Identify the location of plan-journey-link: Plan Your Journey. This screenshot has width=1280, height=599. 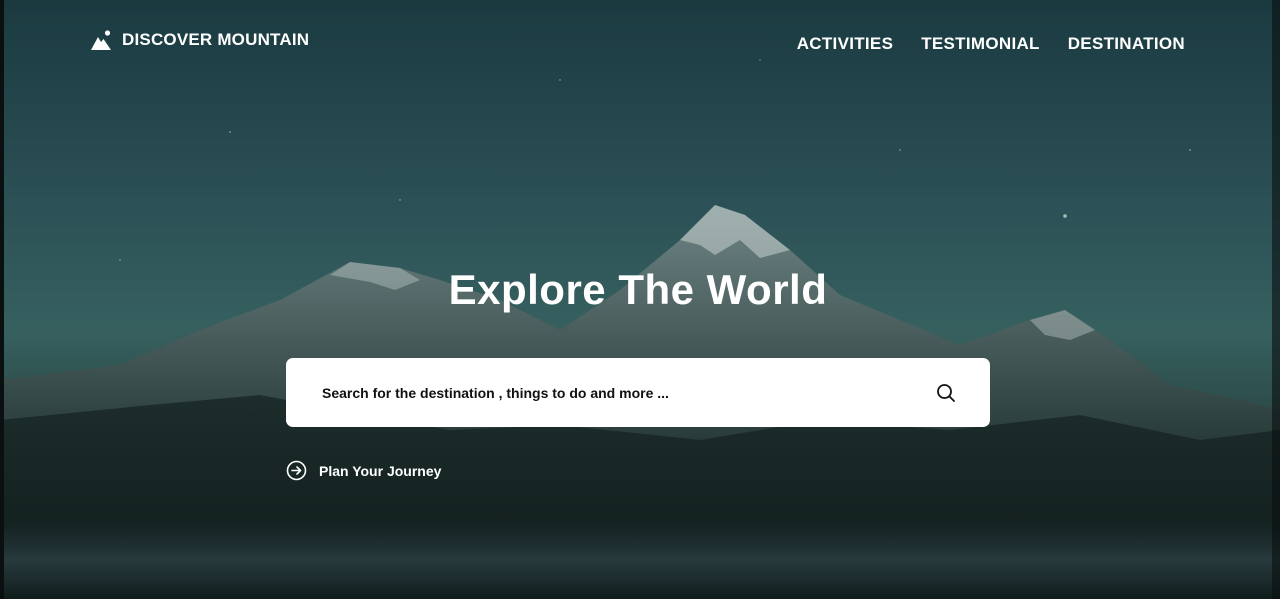
(363, 470).